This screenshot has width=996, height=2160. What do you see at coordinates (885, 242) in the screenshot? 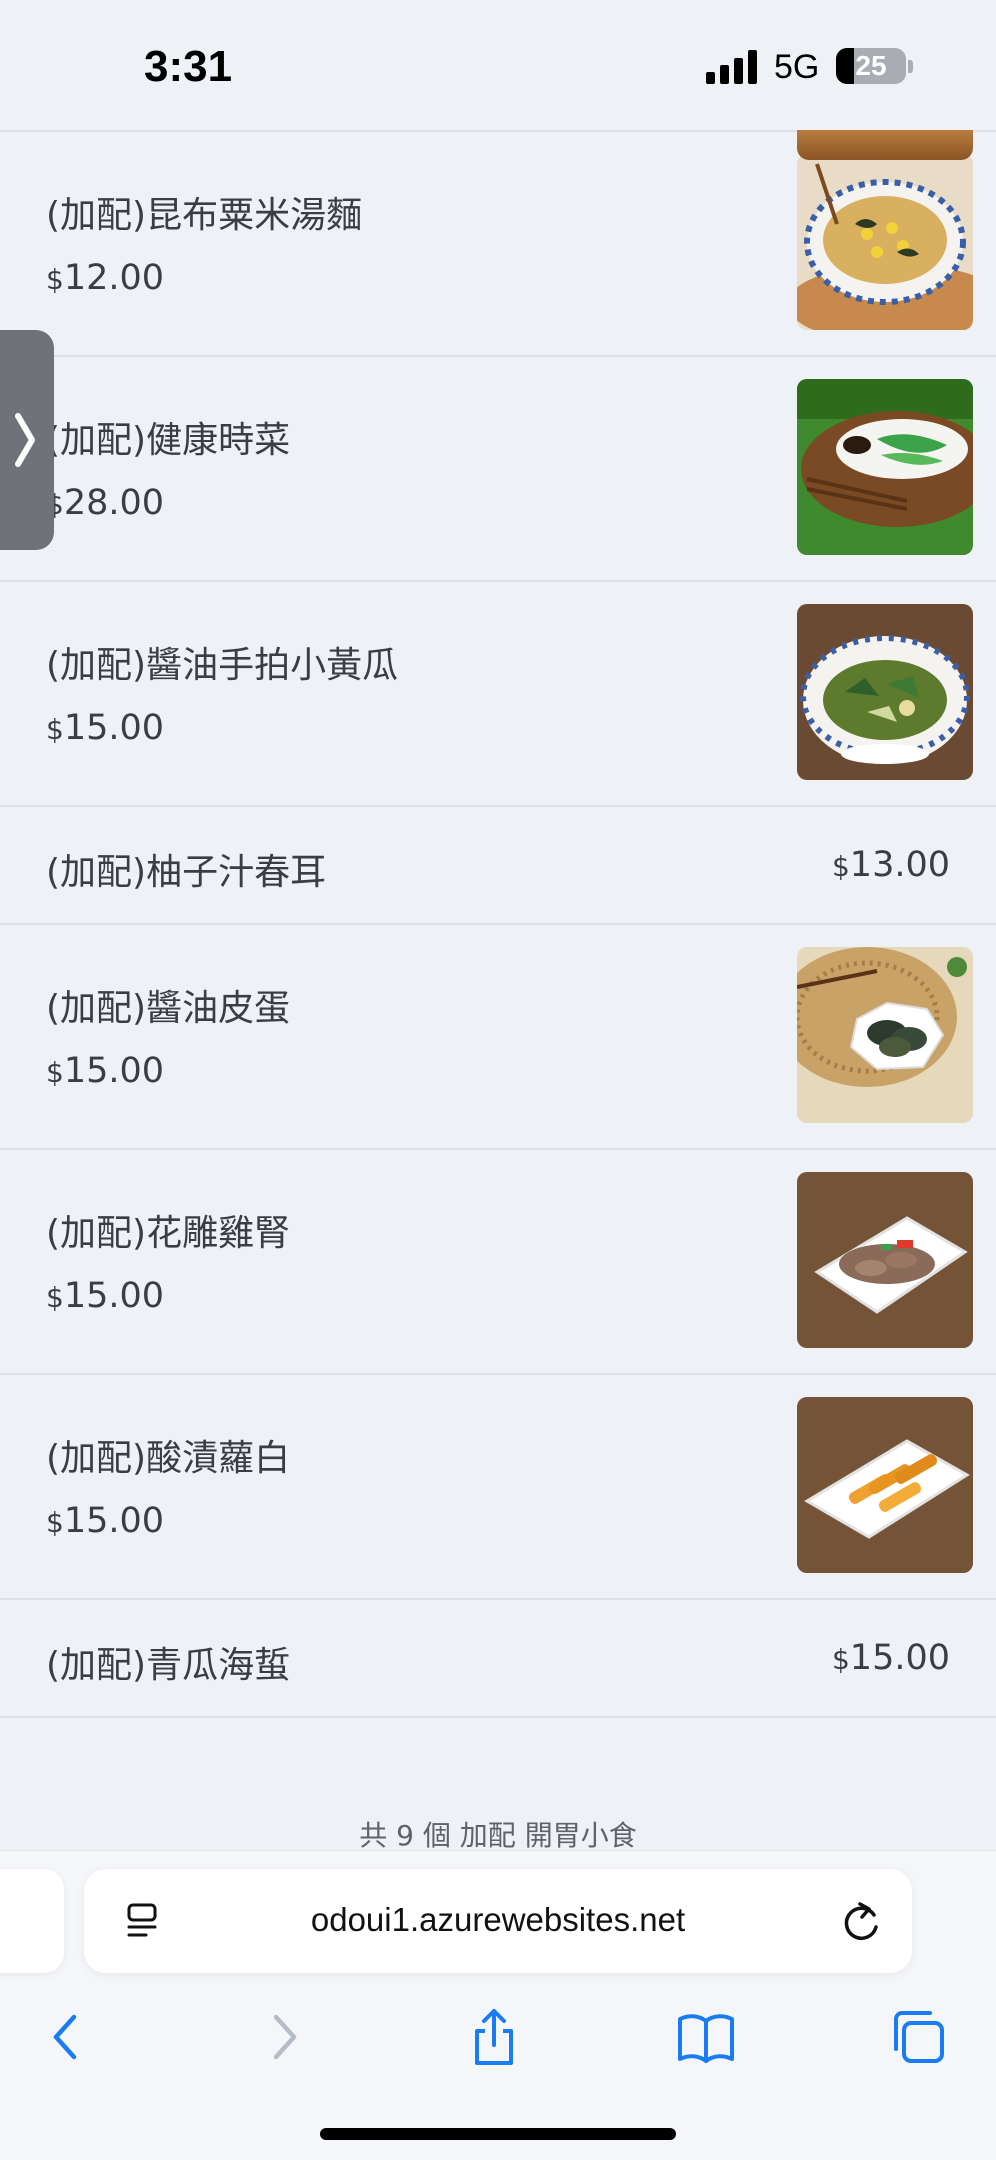
I see `noodle-soup-photo` at bounding box center [885, 242].